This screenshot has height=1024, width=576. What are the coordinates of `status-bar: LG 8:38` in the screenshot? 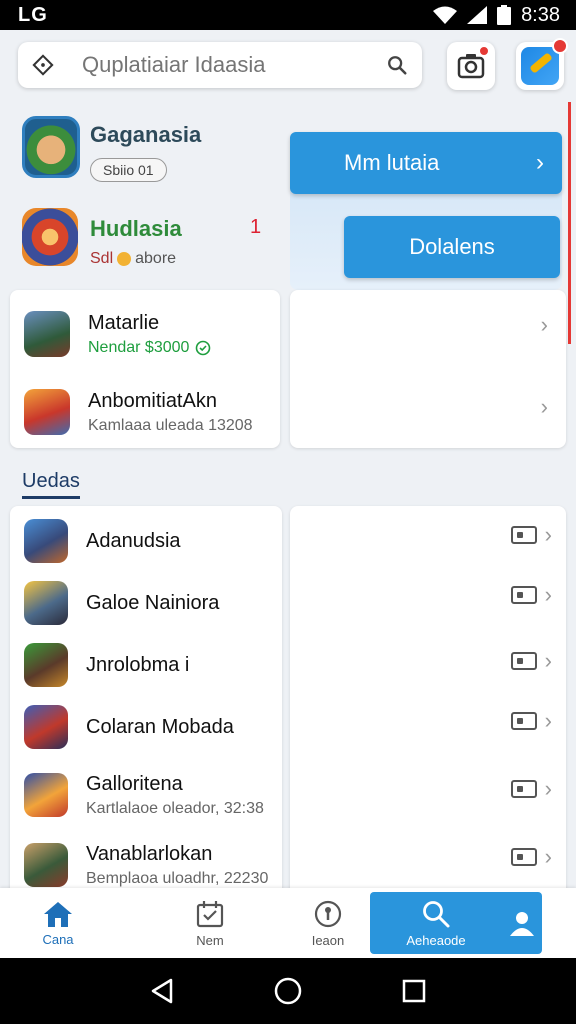 It's located at (288, 15).